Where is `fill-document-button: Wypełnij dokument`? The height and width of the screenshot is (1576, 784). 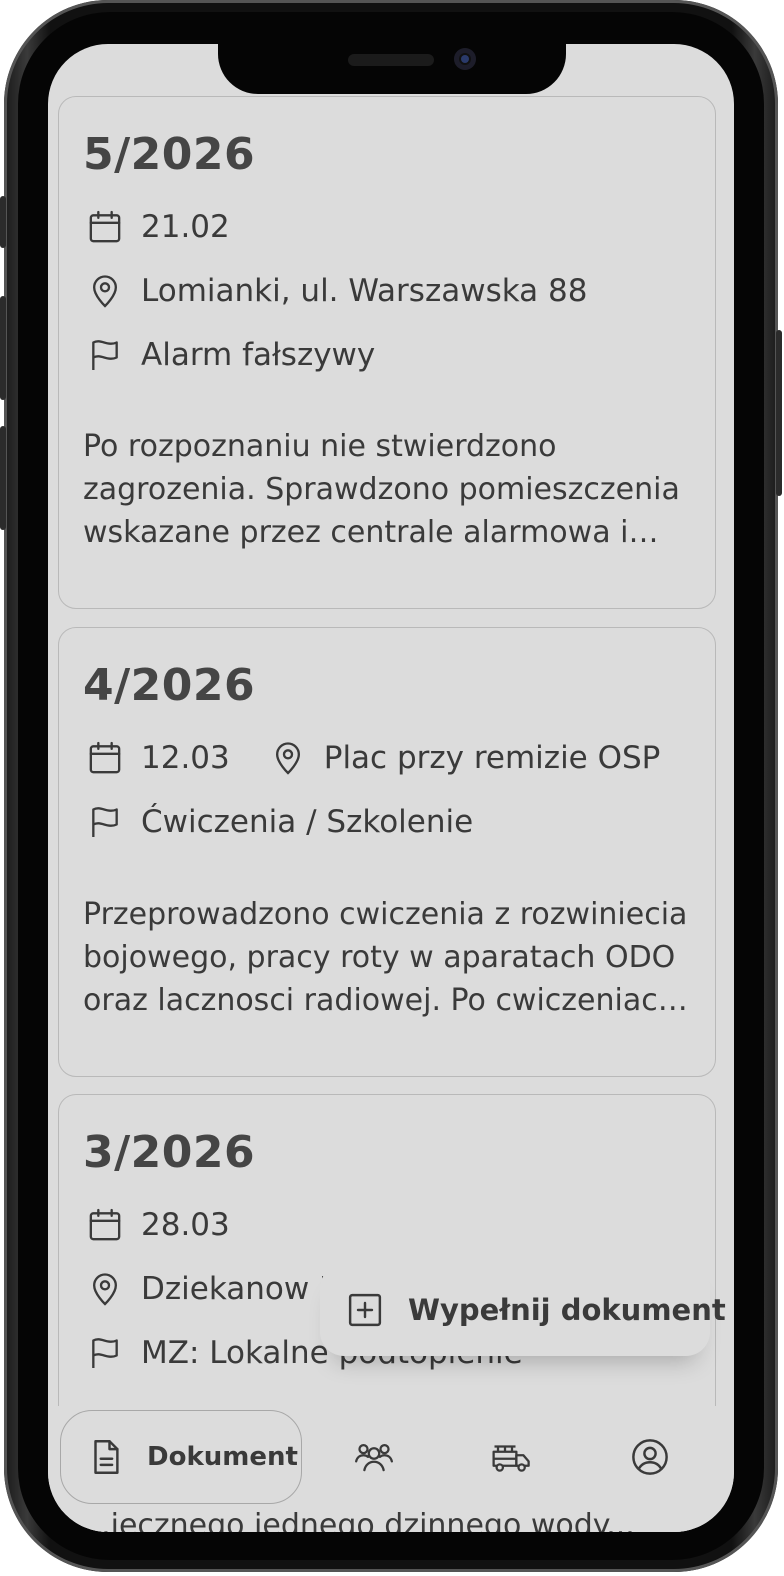 fill-document-button: Wypełnij dokument is located at coordinates (523, 1310).